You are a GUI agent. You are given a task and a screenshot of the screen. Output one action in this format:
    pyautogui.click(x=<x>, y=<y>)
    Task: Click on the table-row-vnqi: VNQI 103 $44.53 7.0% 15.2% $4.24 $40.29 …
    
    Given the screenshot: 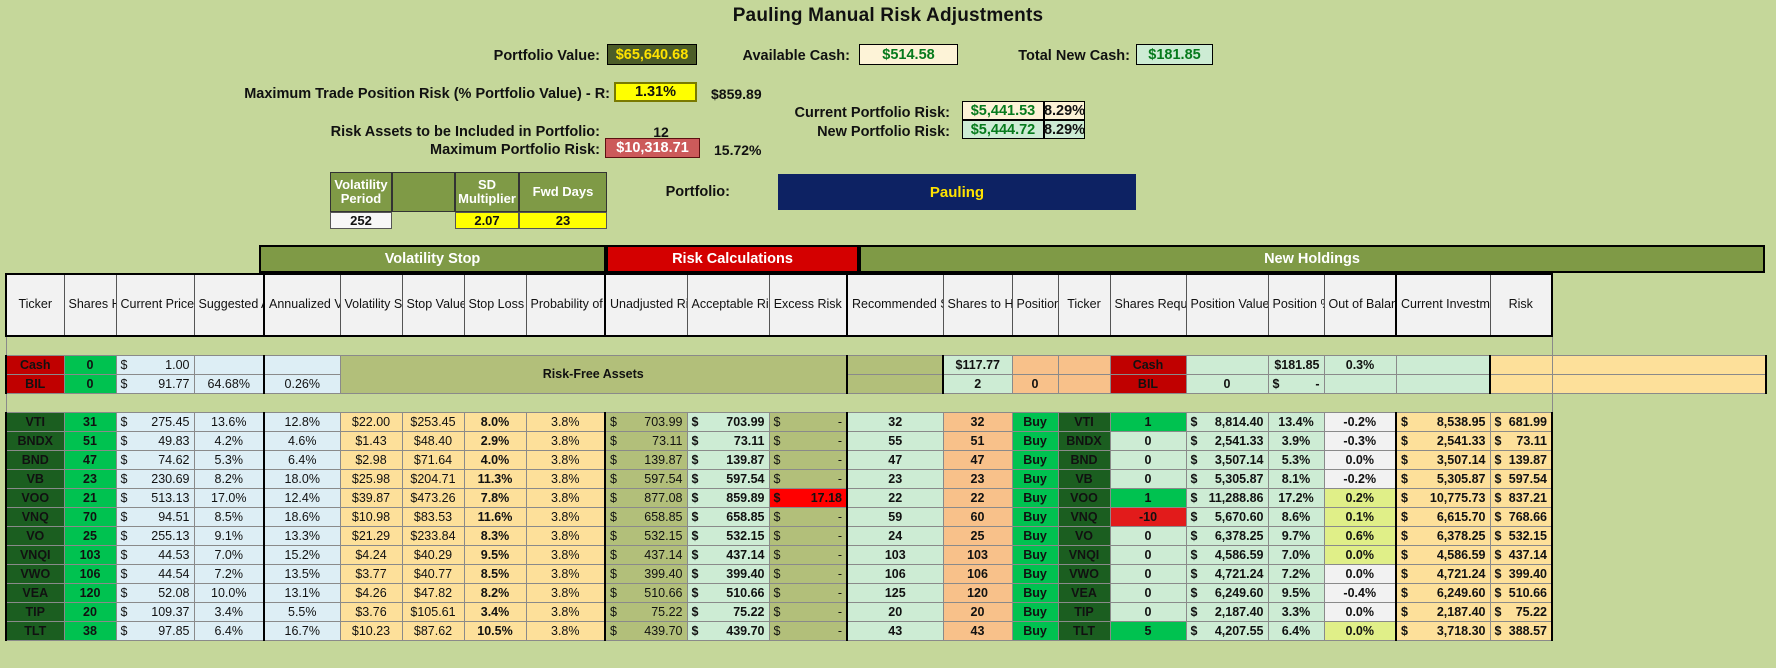 What is the action you would take?
    pyautogui.click(x=885, y=554)
    